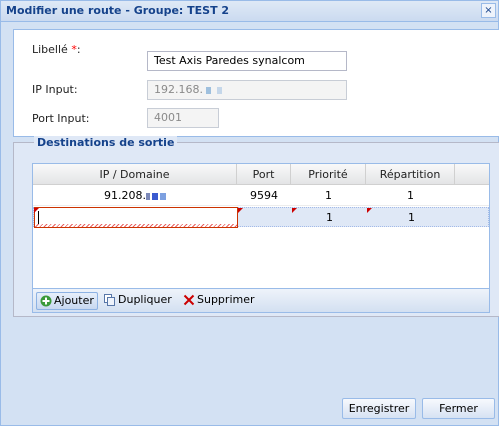  Describe the element at coordinates (46, 301) in the screenshot. I see `add-icon` at that location.